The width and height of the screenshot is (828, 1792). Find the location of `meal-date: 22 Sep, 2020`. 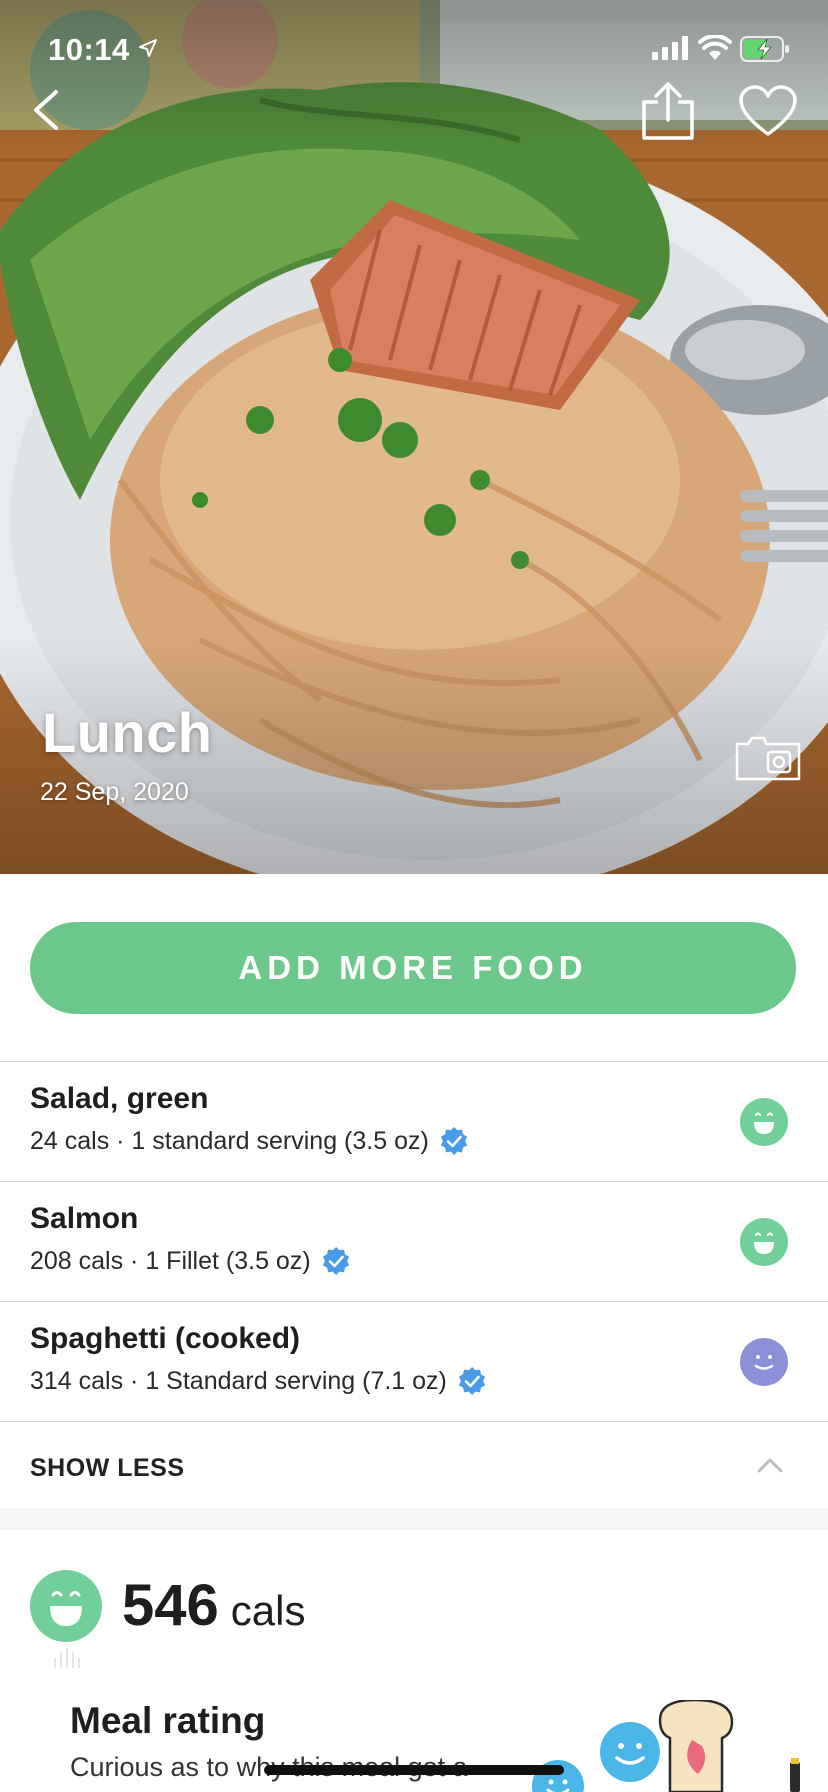

meal-date: 22 Sep, 2020 is located at coordinates (114, 792).